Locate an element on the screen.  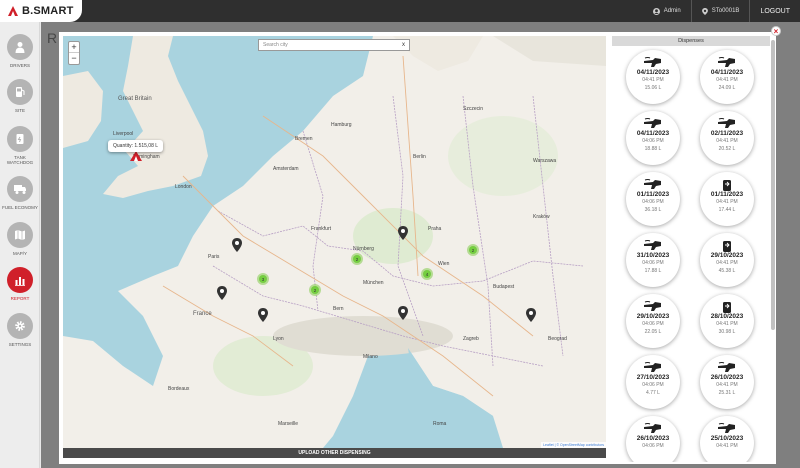
sidebar-item-label: SITE is located at coordinates (19, 110).